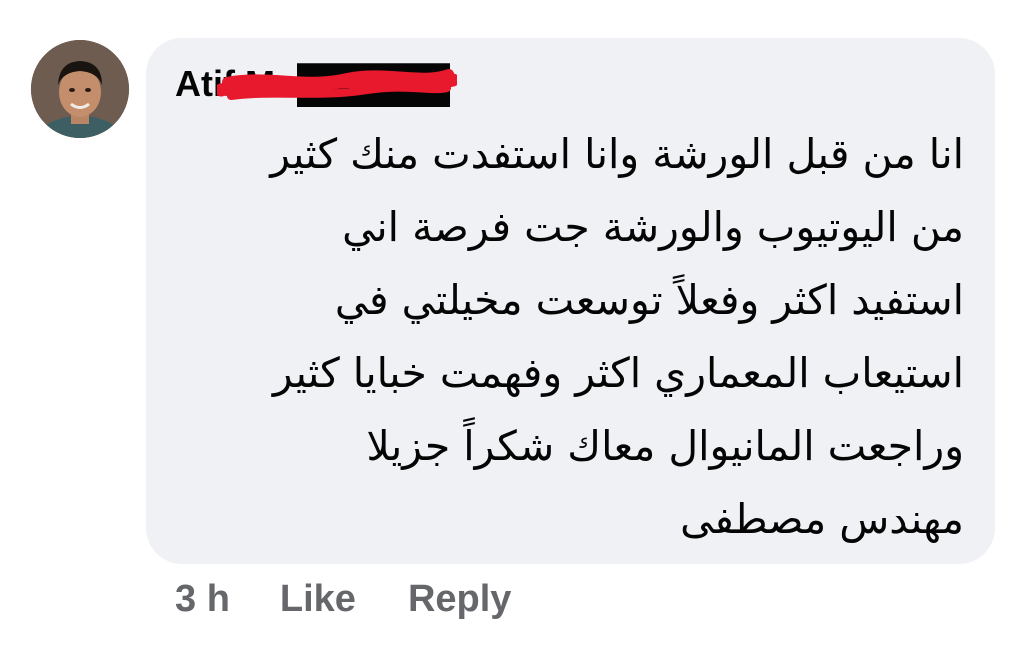 This screenshot has width=1024, height=657. What do you see at coordinates (649, 300) in the screenshot?
I see `comment-text-line: استفيد اكثر وفعلاً توسعت مخيلتي في` at bounding box center [649, 300].